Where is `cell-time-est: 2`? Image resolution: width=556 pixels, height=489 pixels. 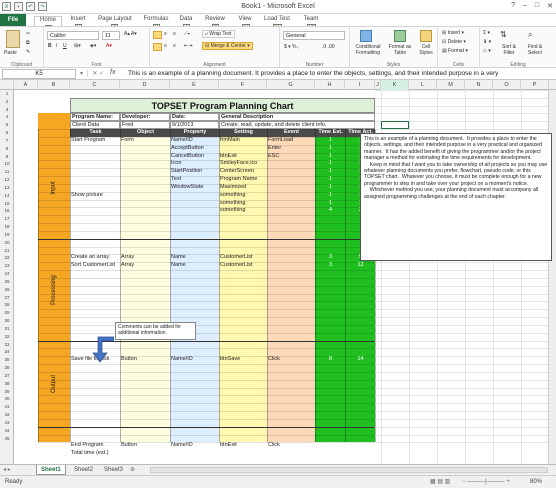
cell-time-est: 2 is located at coordinates (330, 446).